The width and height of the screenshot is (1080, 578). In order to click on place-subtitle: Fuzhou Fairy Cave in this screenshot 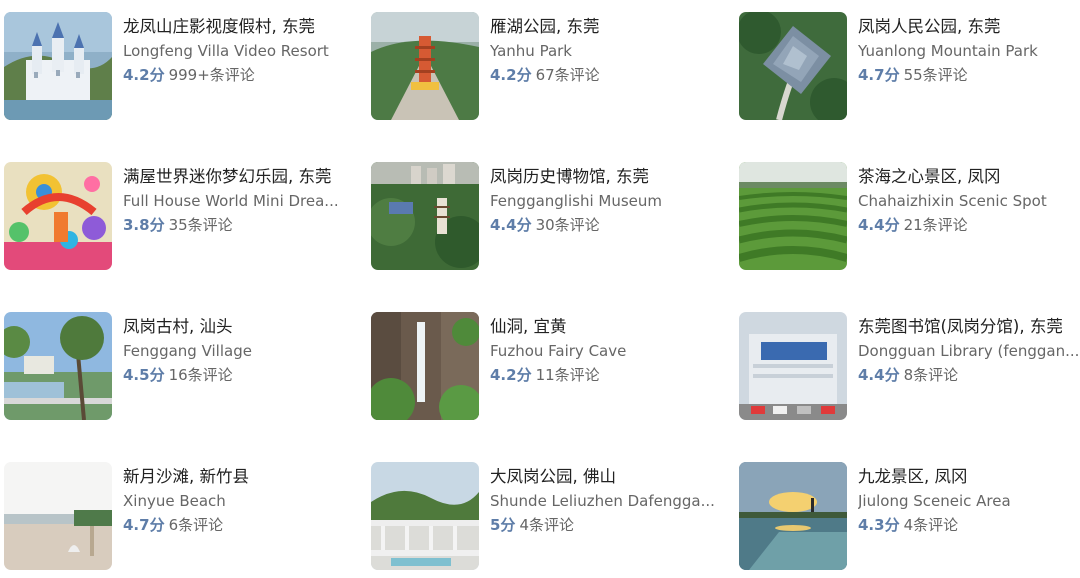, I will do `click(558, 351)`.